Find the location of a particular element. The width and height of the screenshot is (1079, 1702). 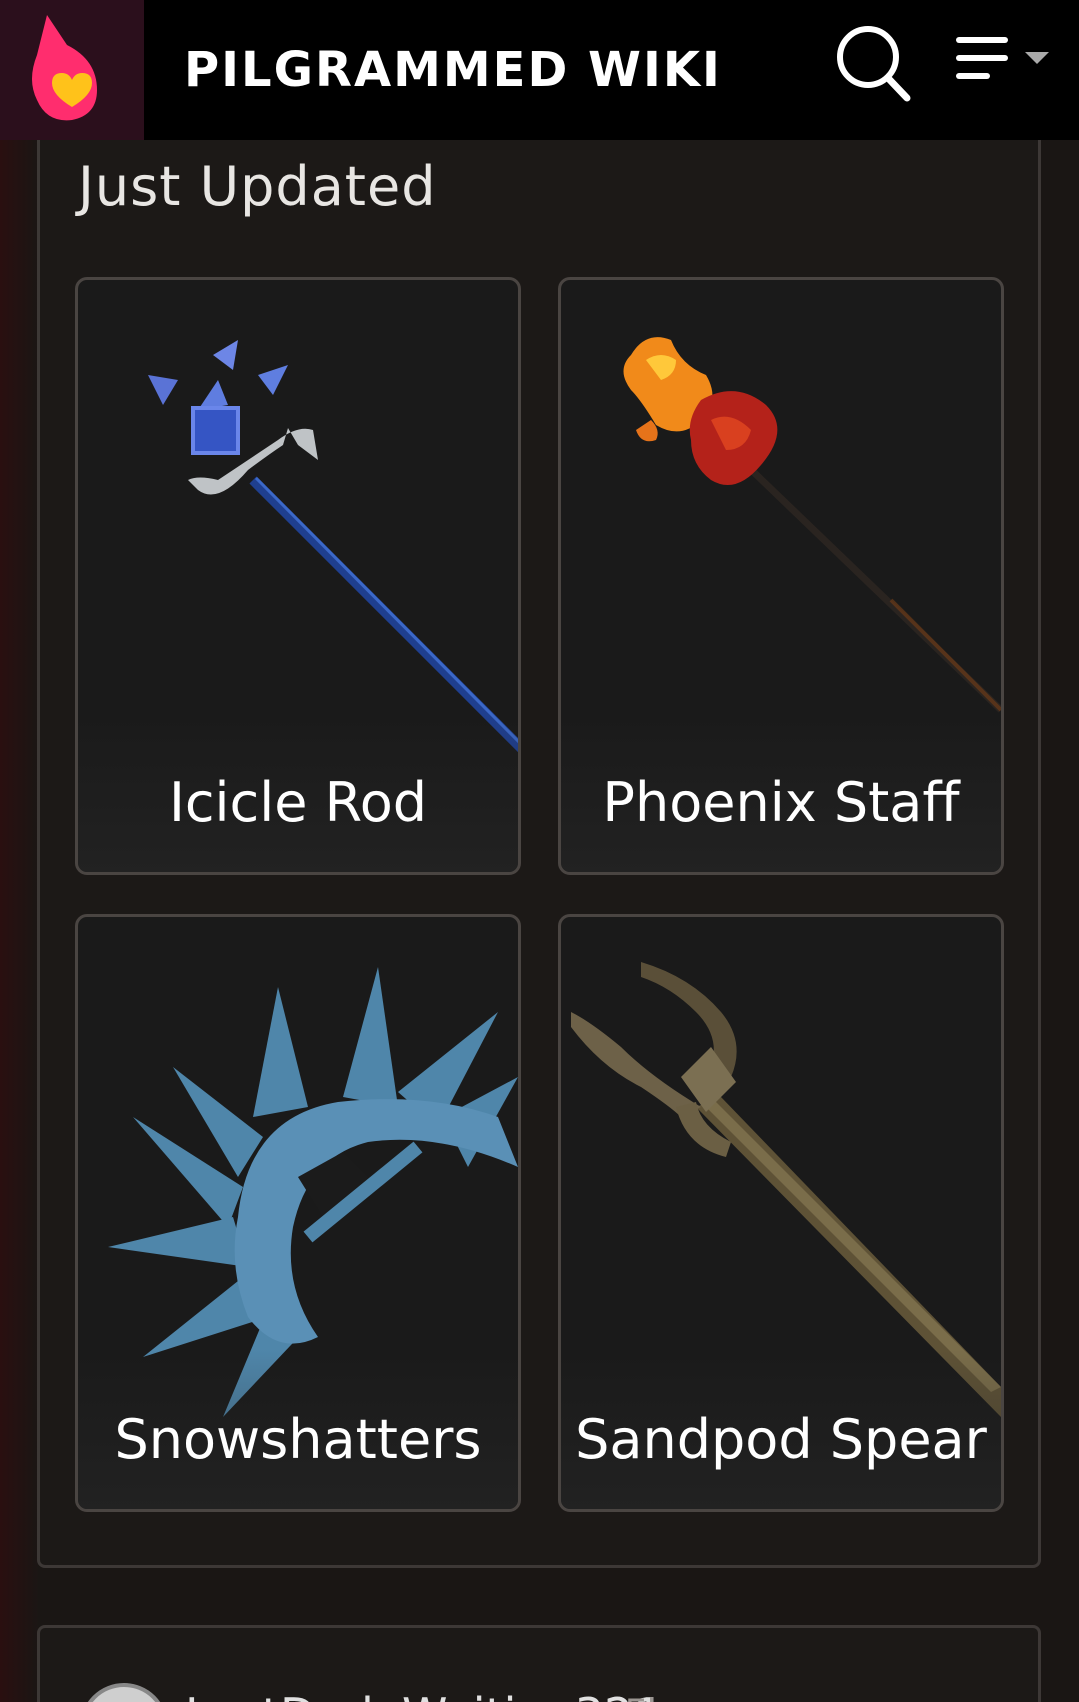

card-sandpod-spear: Sandpod Spear is located at coordinates (781, 1213).